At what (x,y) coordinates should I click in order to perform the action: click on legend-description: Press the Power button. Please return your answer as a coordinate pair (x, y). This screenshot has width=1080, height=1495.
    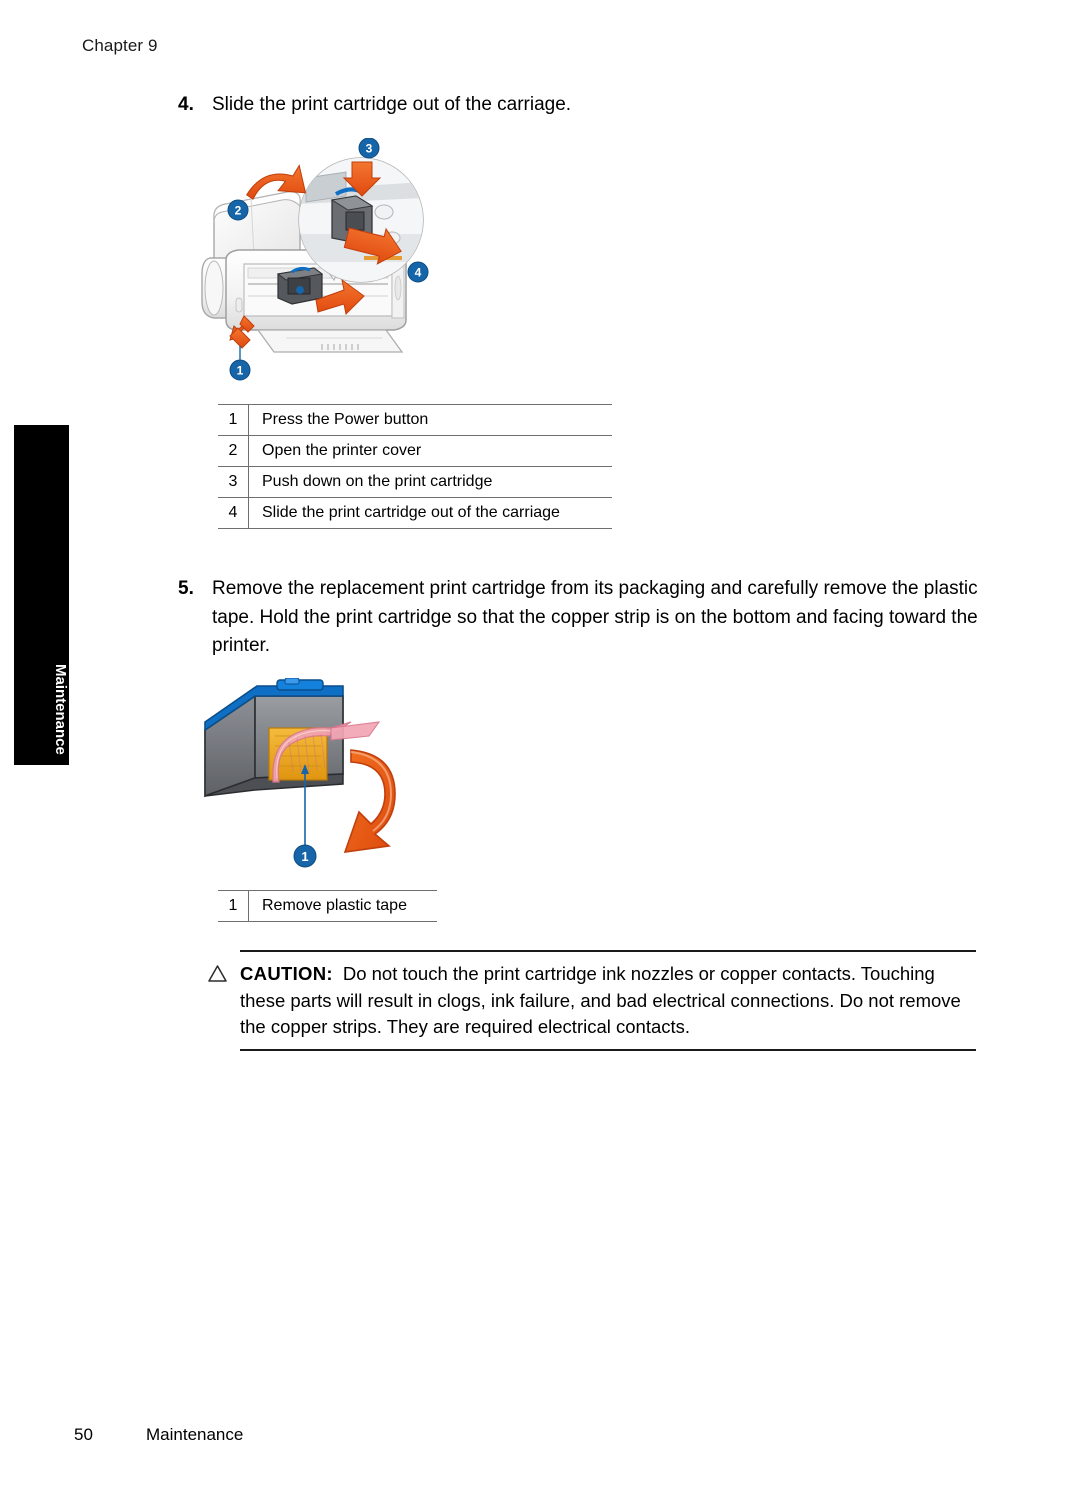
    Looking at the image, I should click on (430, 420).